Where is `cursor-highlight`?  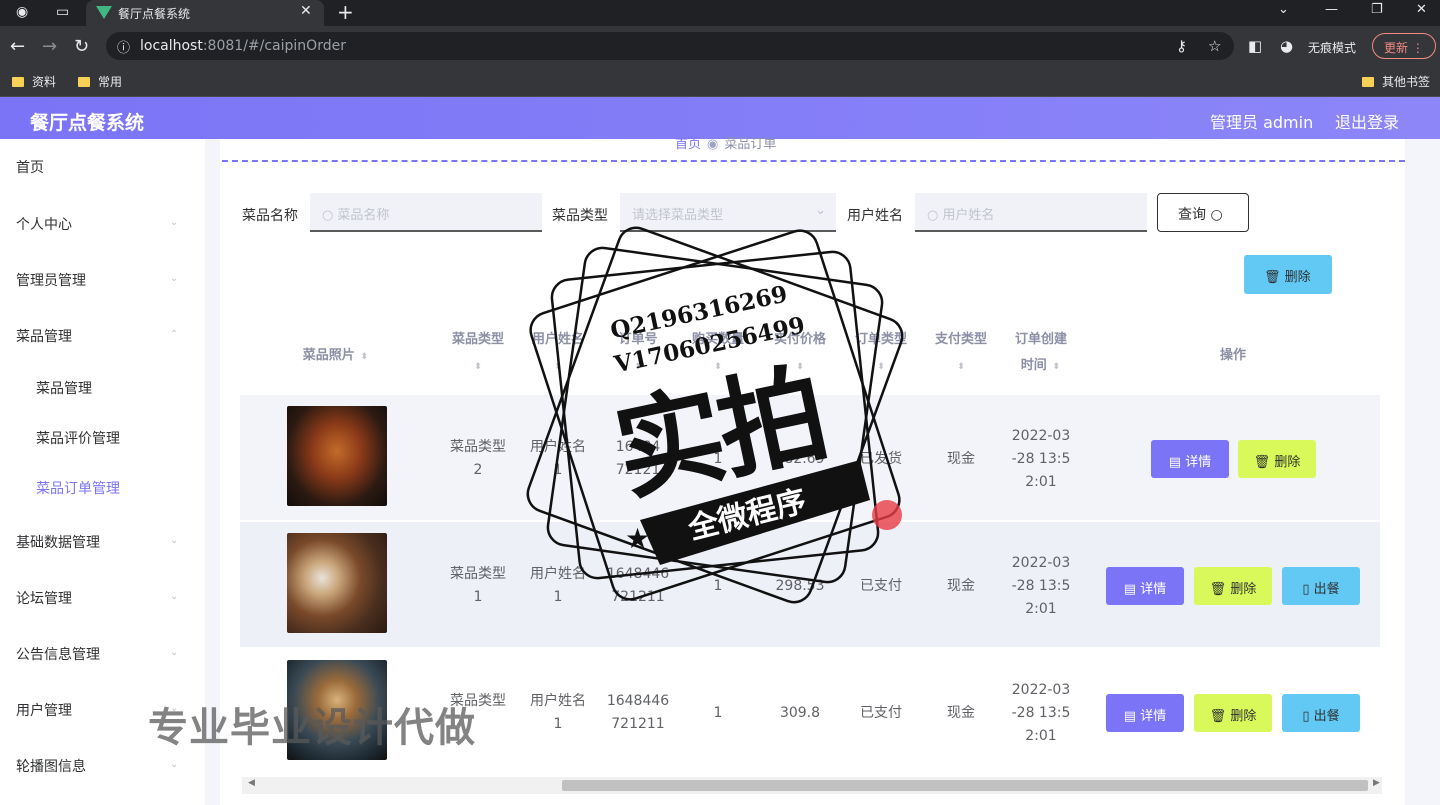 cursor-highlight is located at coordinates (887, 515).